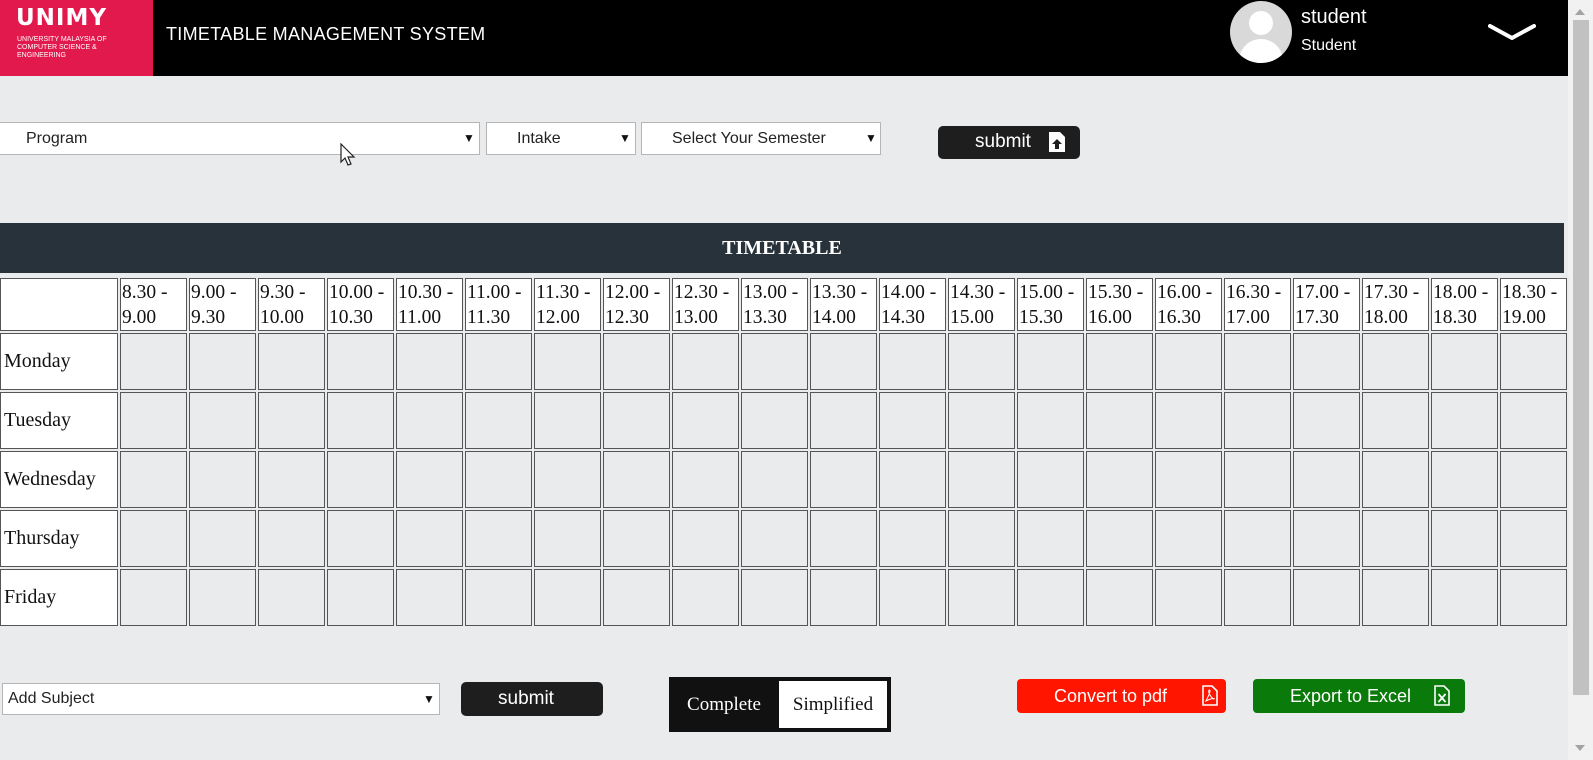 The image size is (1593, 760). What do you see at coordinates (1580, 12) in the screenshot?
I see `scroll-up-arrow-icon` at bounding box center [1580, 12].